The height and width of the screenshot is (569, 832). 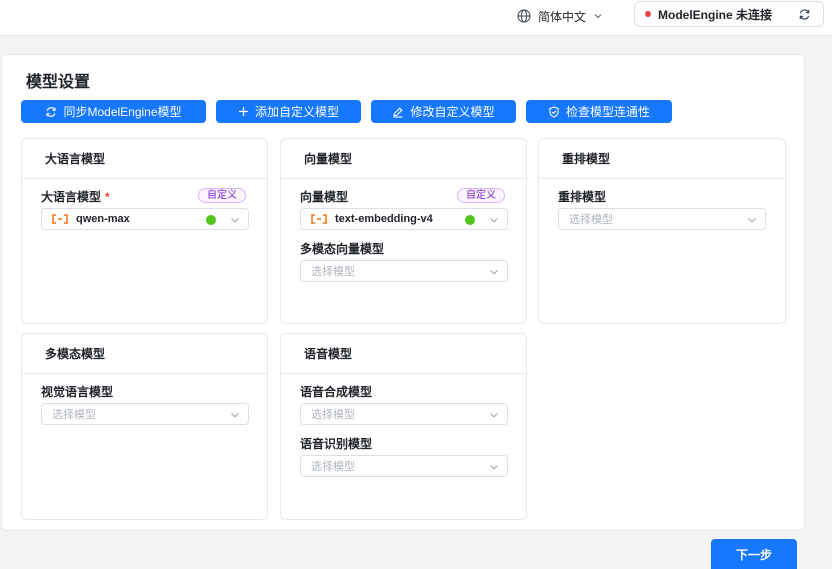 What do you see at coordinates (145, 414) in the screenshot?
I see `vision-language-select: 选择模型` at bounding box center [145, 414].